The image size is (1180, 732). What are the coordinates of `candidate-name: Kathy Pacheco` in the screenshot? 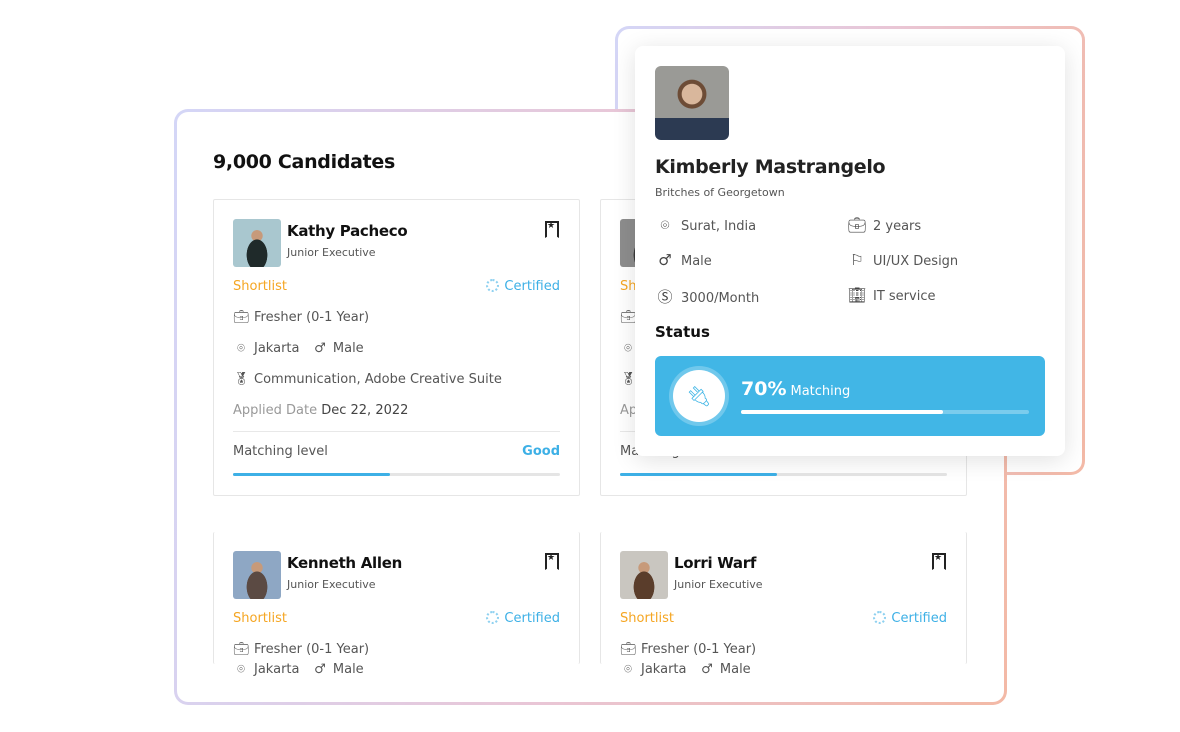 It's located at (347, 231).